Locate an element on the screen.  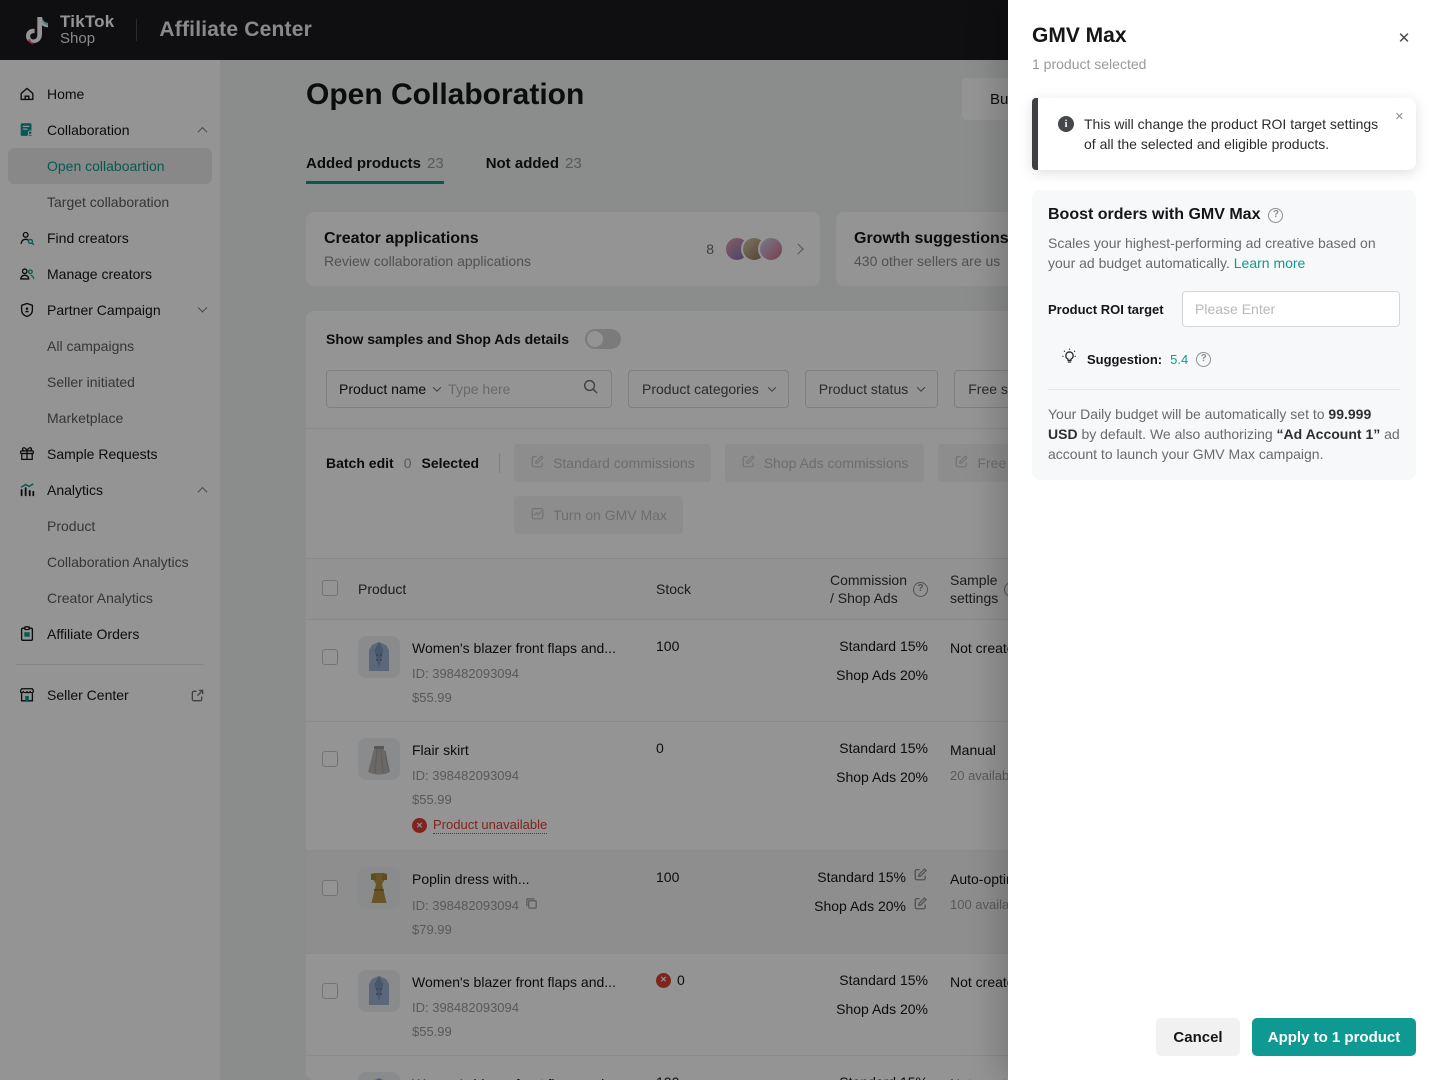
notice-close-icon is located at coordinates (1399, 116).